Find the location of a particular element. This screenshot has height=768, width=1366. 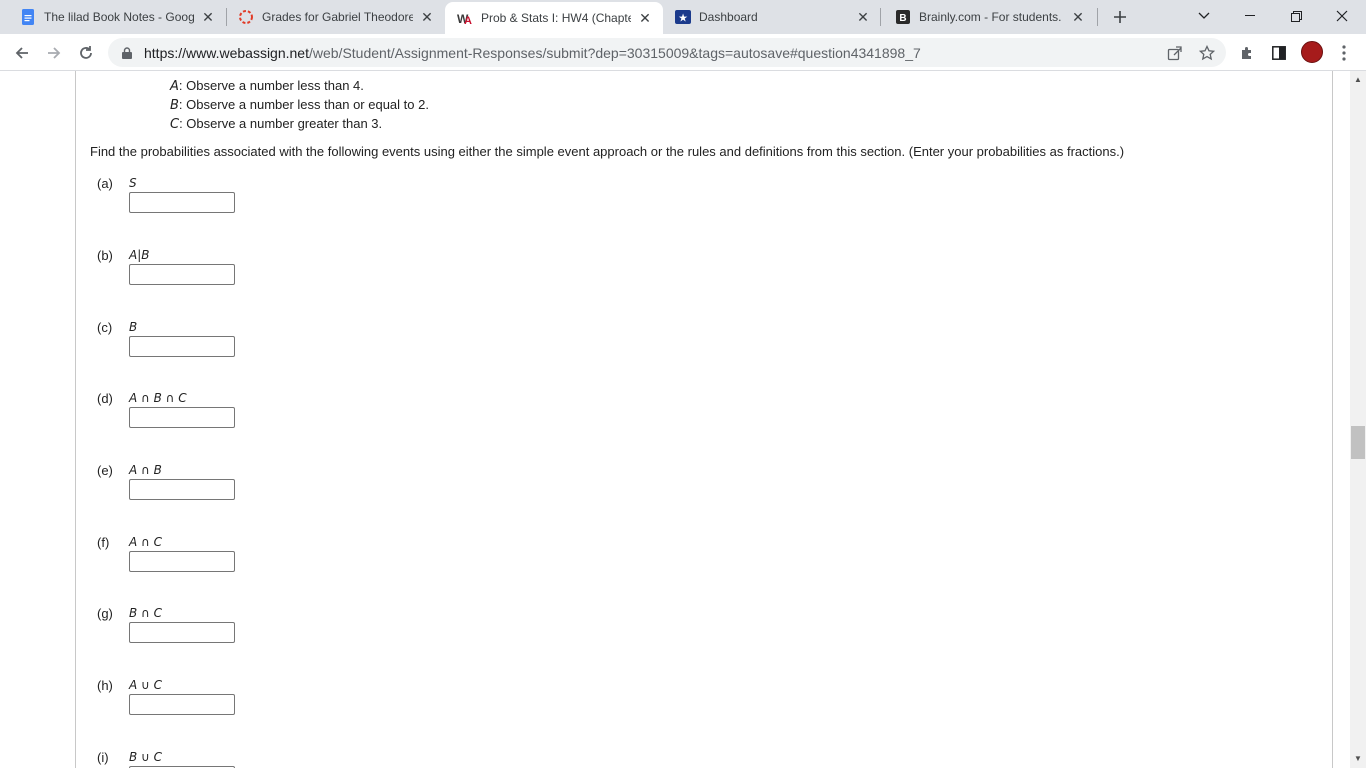

tab-prob-stats-hw4: WA Prob & Stats I: HW4 (Chapter ✕ is located at coordinates (554, 18).